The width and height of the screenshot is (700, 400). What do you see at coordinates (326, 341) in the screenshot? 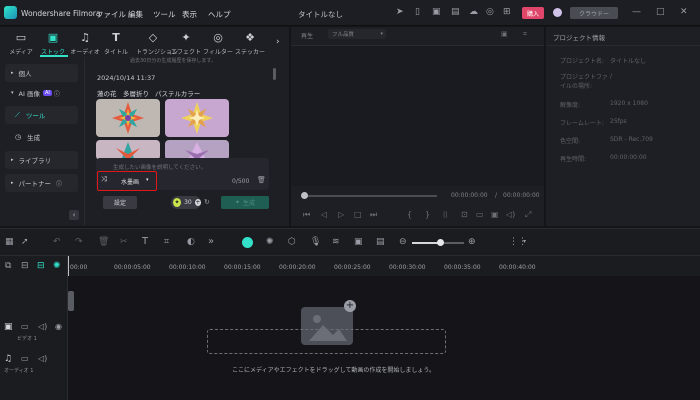
I see `timeline-drop-zone` at bounding box center [326, 341].